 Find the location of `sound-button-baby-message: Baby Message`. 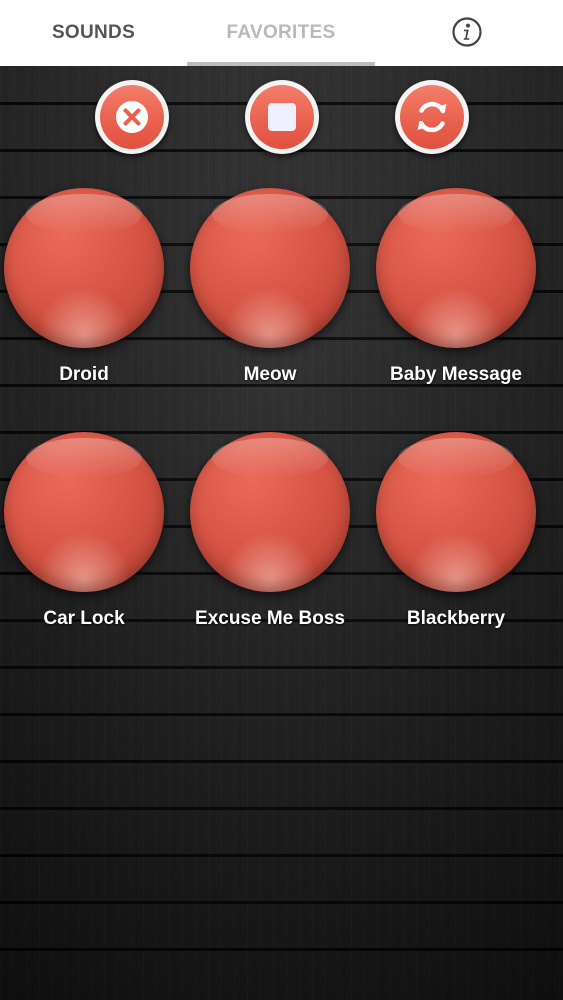

sound-button-baby-message: Baby Message is located at coordinates (456, 303).